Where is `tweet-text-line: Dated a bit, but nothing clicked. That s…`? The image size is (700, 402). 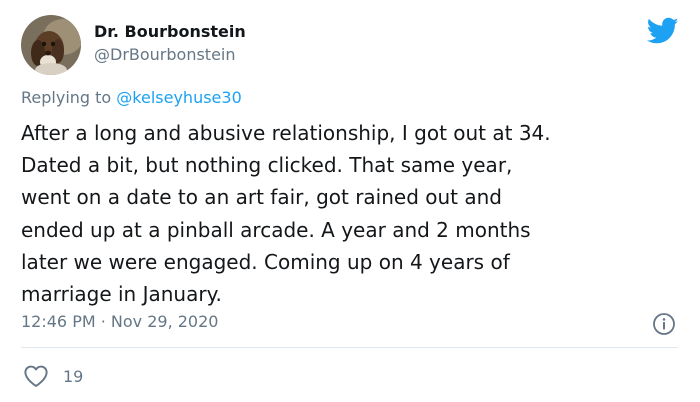
tweet-text-line: Dated a bit, but nothing clicked. That s… is located at coordinates (267, 165).